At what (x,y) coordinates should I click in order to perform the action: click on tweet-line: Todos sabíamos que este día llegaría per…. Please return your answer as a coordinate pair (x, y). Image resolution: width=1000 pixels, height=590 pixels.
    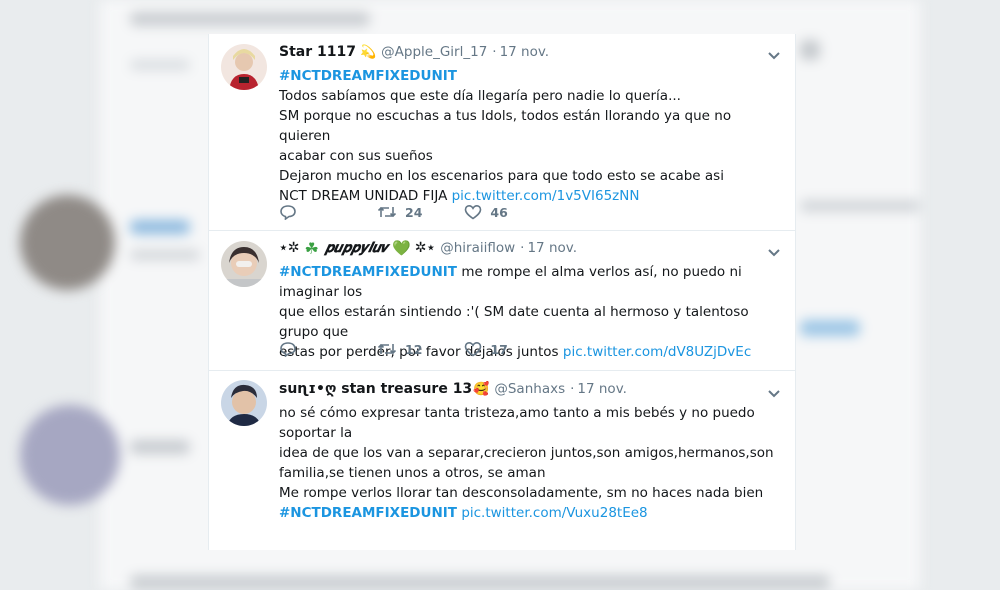
    Looking at the image, I should click on (480, 96).